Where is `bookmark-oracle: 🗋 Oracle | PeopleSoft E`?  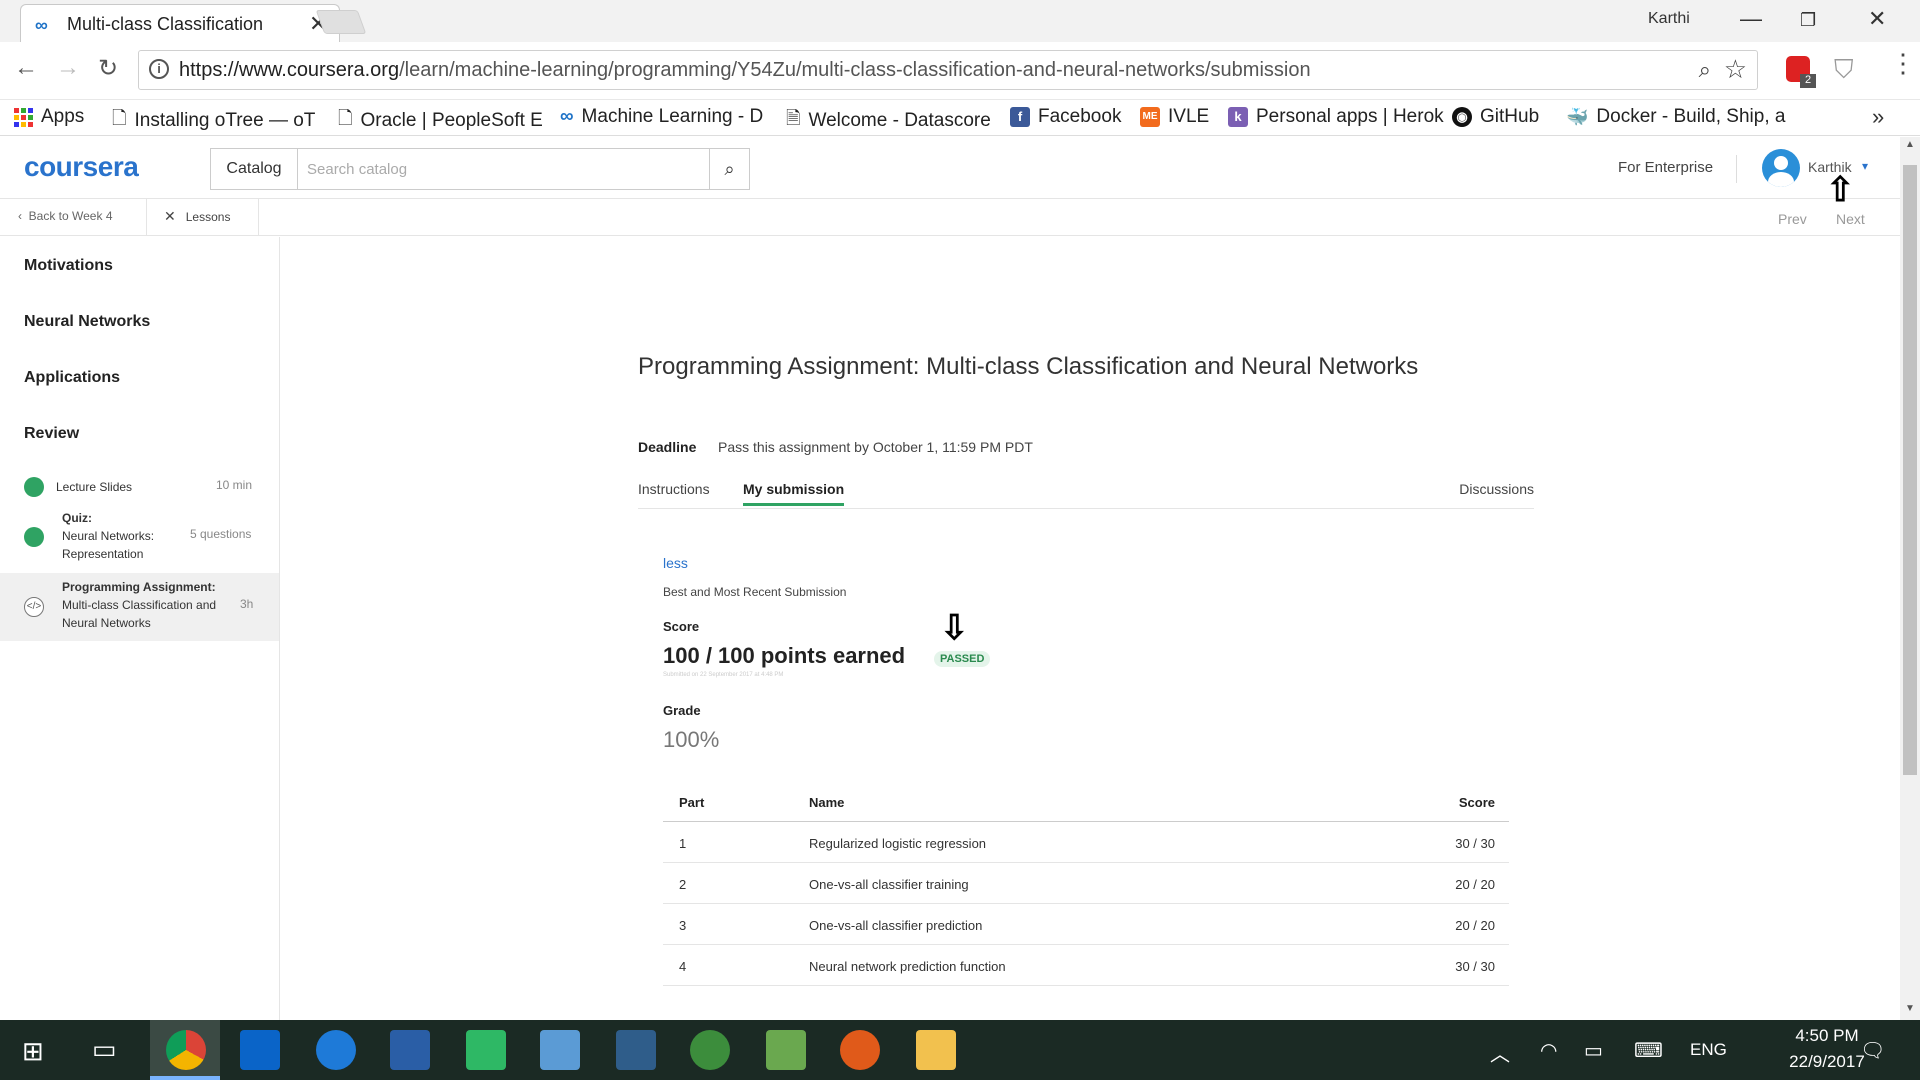
bookmark-oracle: 🗋 Oracle | PeopleSoft E is located at coordinates (440, 121).